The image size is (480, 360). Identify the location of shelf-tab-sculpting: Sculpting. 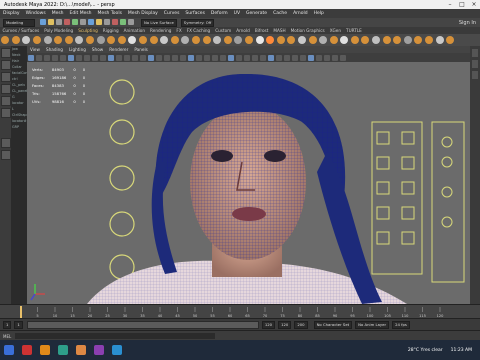
(88, 30).